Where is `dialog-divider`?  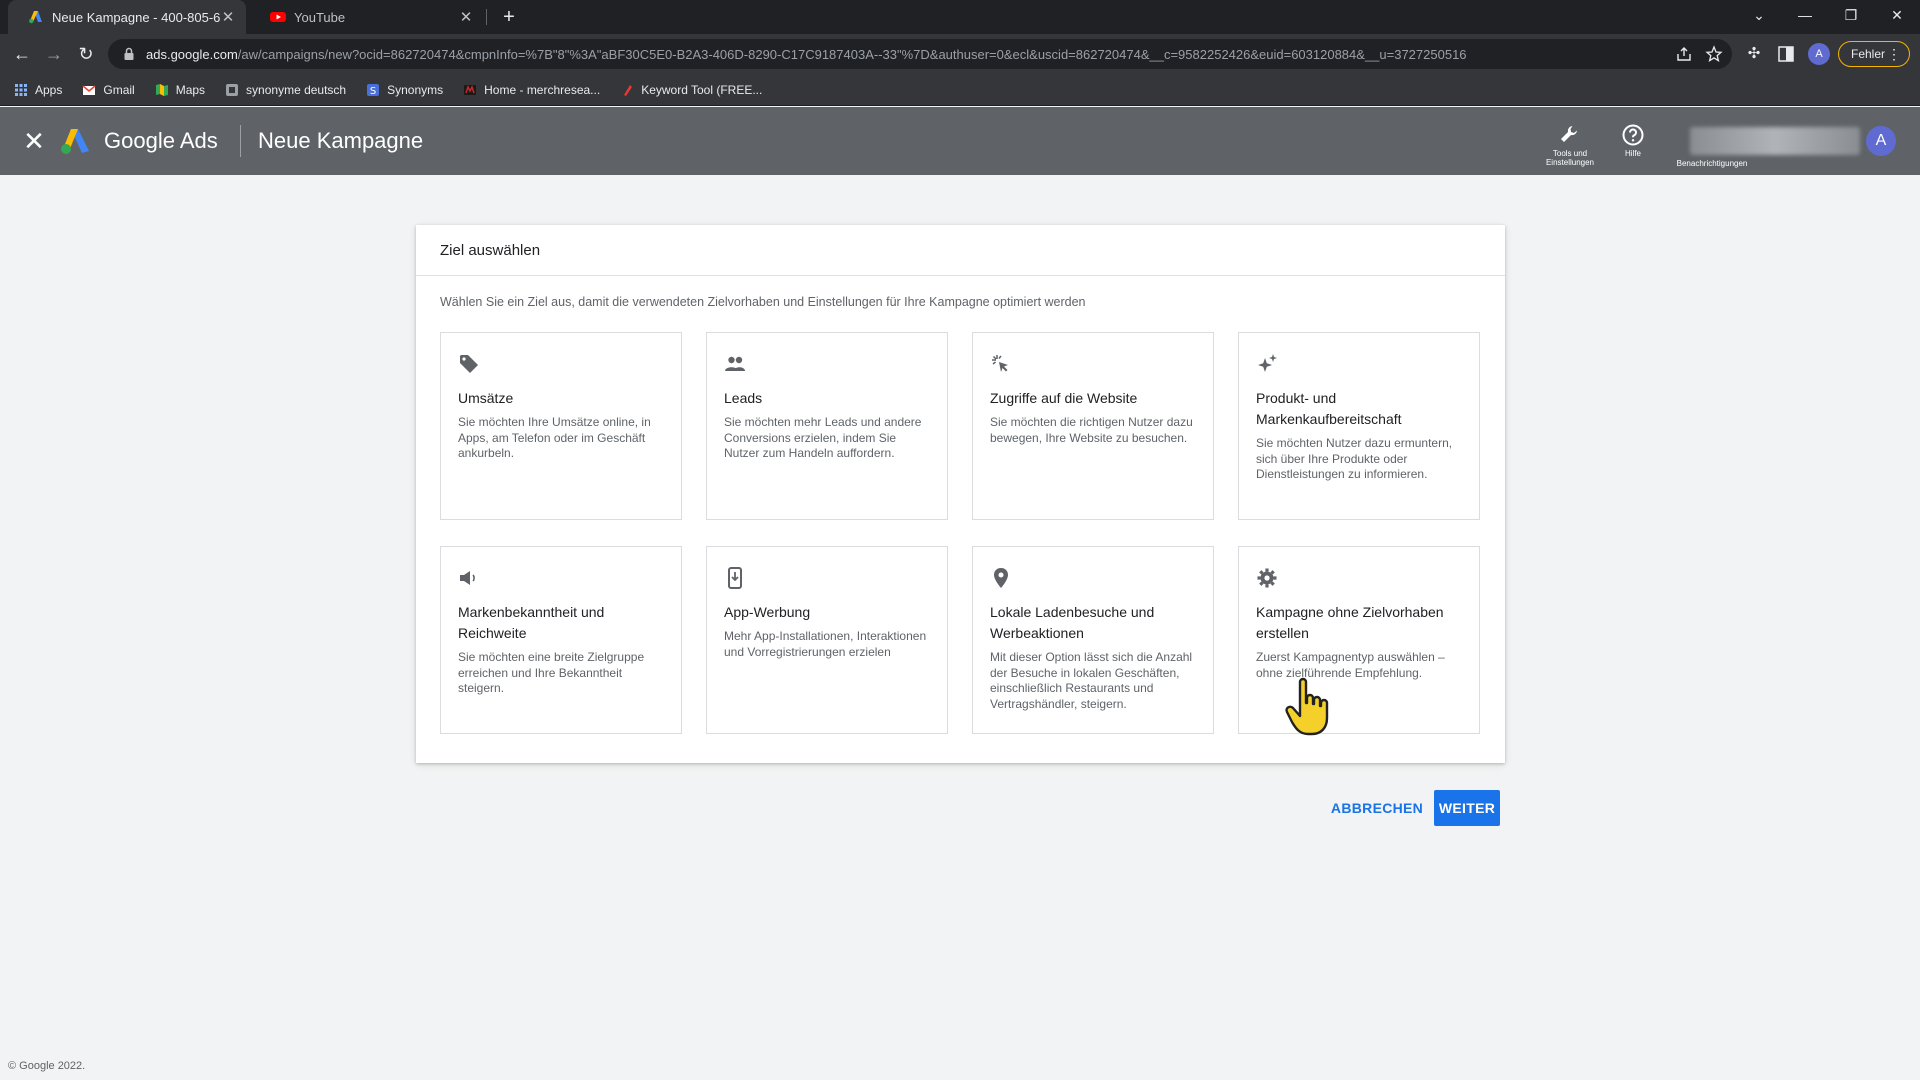 dialog-divider is located at coordinates (960, 275).